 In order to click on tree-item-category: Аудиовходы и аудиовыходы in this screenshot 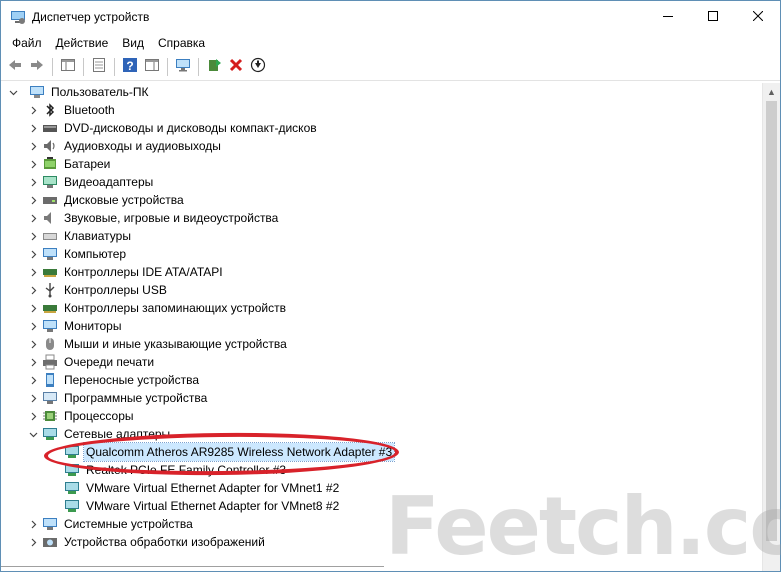, I will do `click(382, 146)`.